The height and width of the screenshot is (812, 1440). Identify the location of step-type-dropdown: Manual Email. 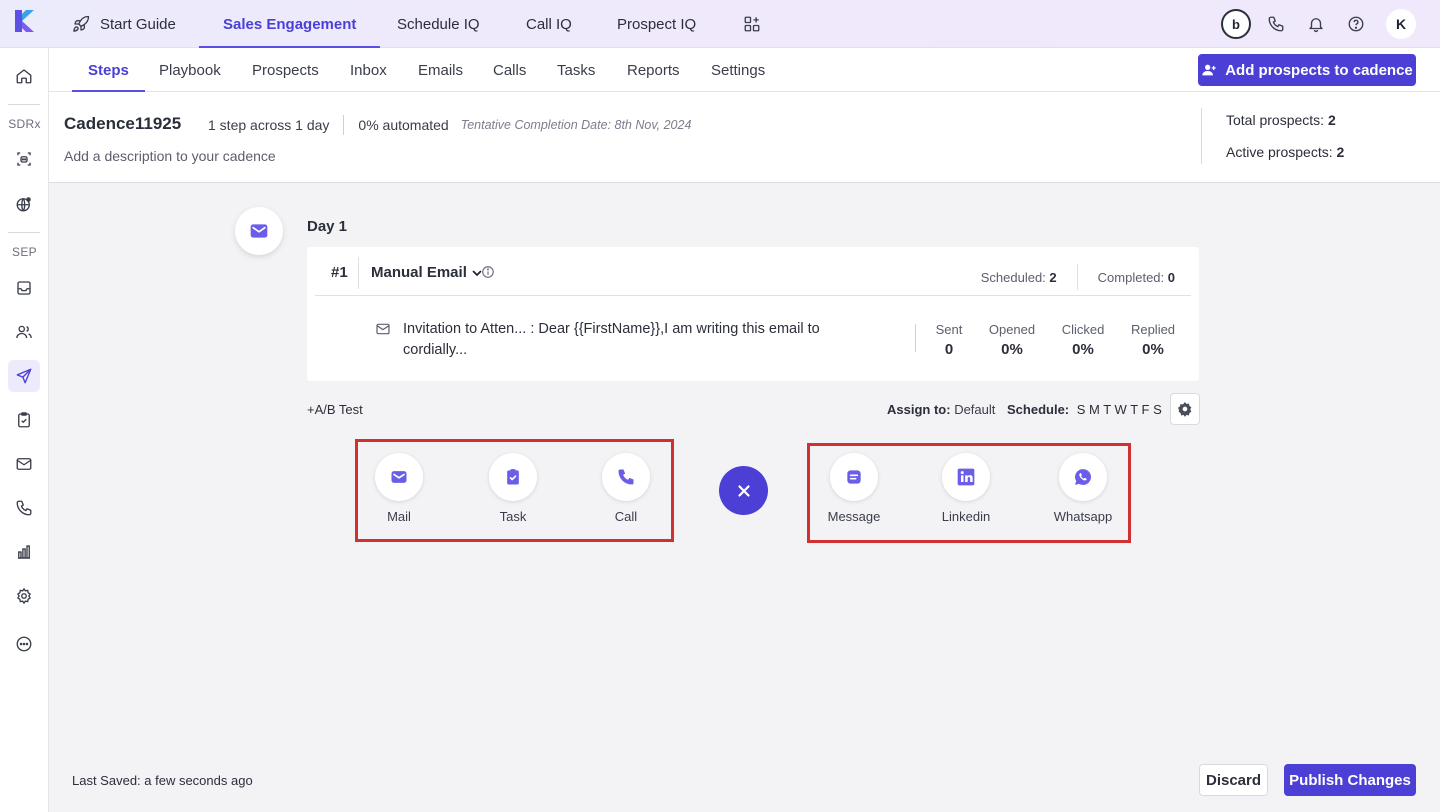
(427, 272).